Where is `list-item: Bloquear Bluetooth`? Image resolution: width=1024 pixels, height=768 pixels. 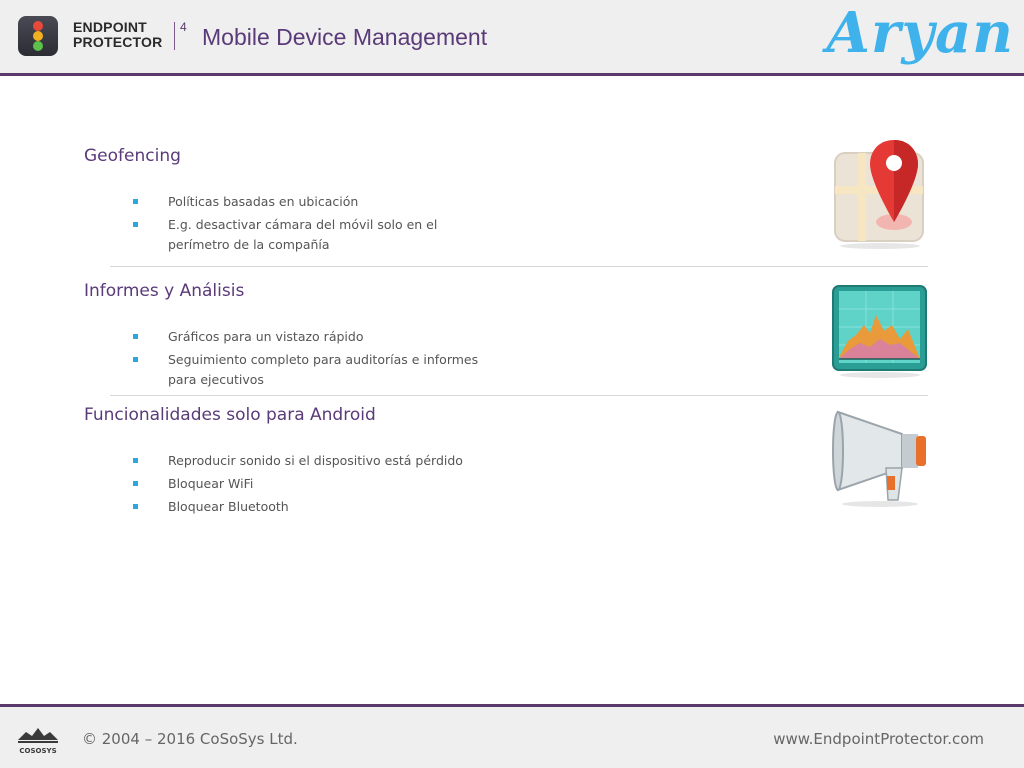 list-item: Bloquear Bluetooth is located at coordinates (313, 507).